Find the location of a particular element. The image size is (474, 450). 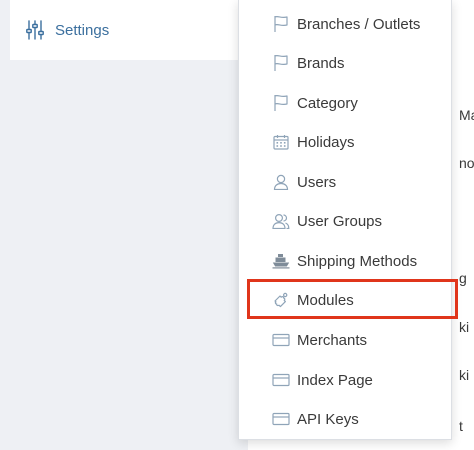

menu-item-api-keys: API Keys is located at coordinates (345, 419).